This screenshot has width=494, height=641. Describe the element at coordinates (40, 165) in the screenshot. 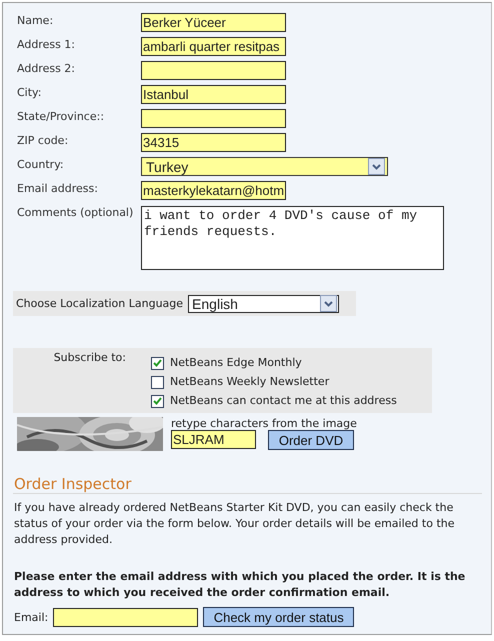

I see `field-label: Country:` at that location.